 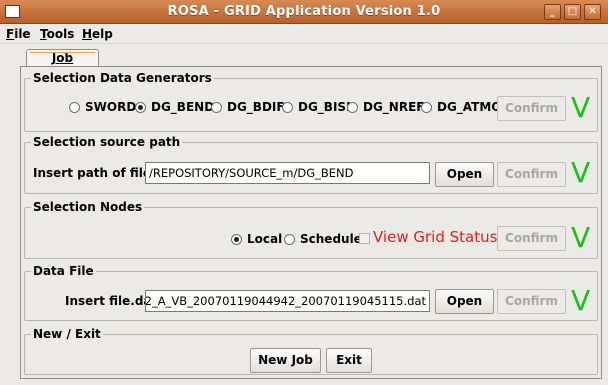 What do you see at coordinates (364, 238) in the screenshot?
I see `view-grid-status-checkbox` at bounding box center [364, 238].